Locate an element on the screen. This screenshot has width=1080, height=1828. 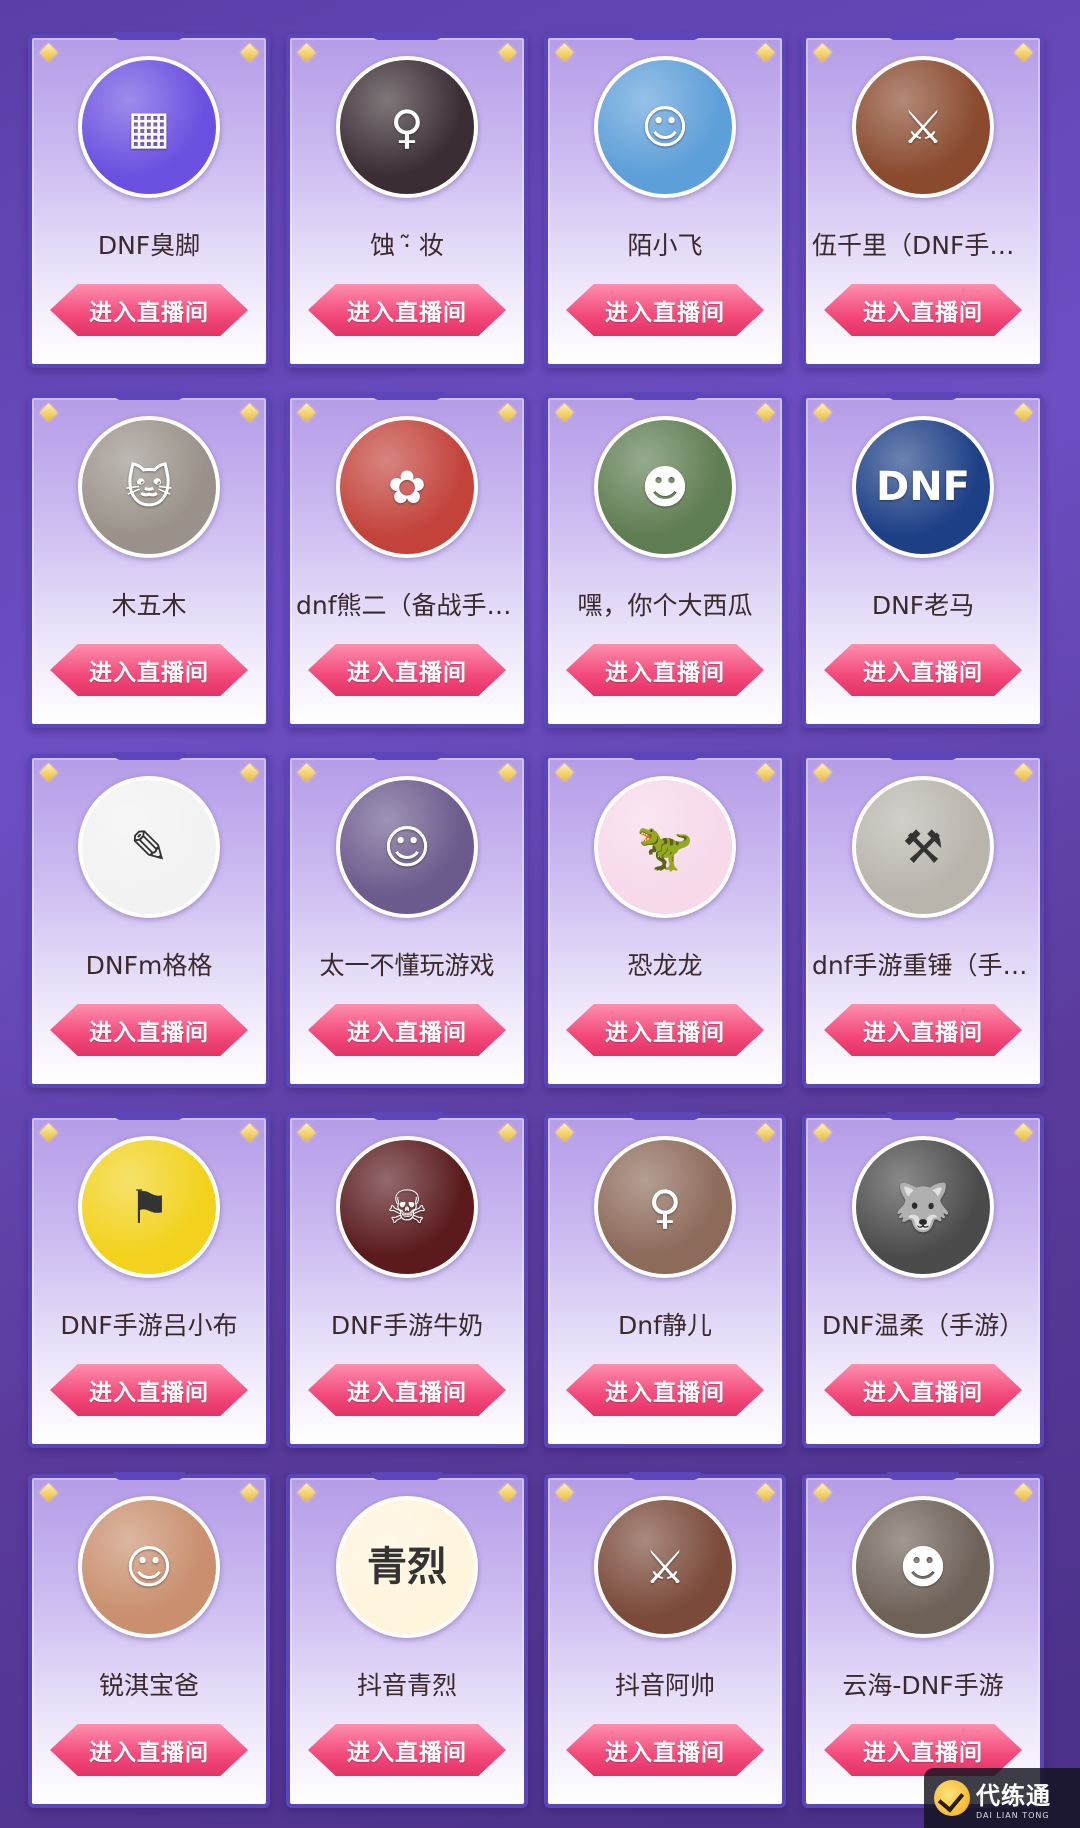
avatar-glyph: 🐺 is located at coordinates (923, 1207).